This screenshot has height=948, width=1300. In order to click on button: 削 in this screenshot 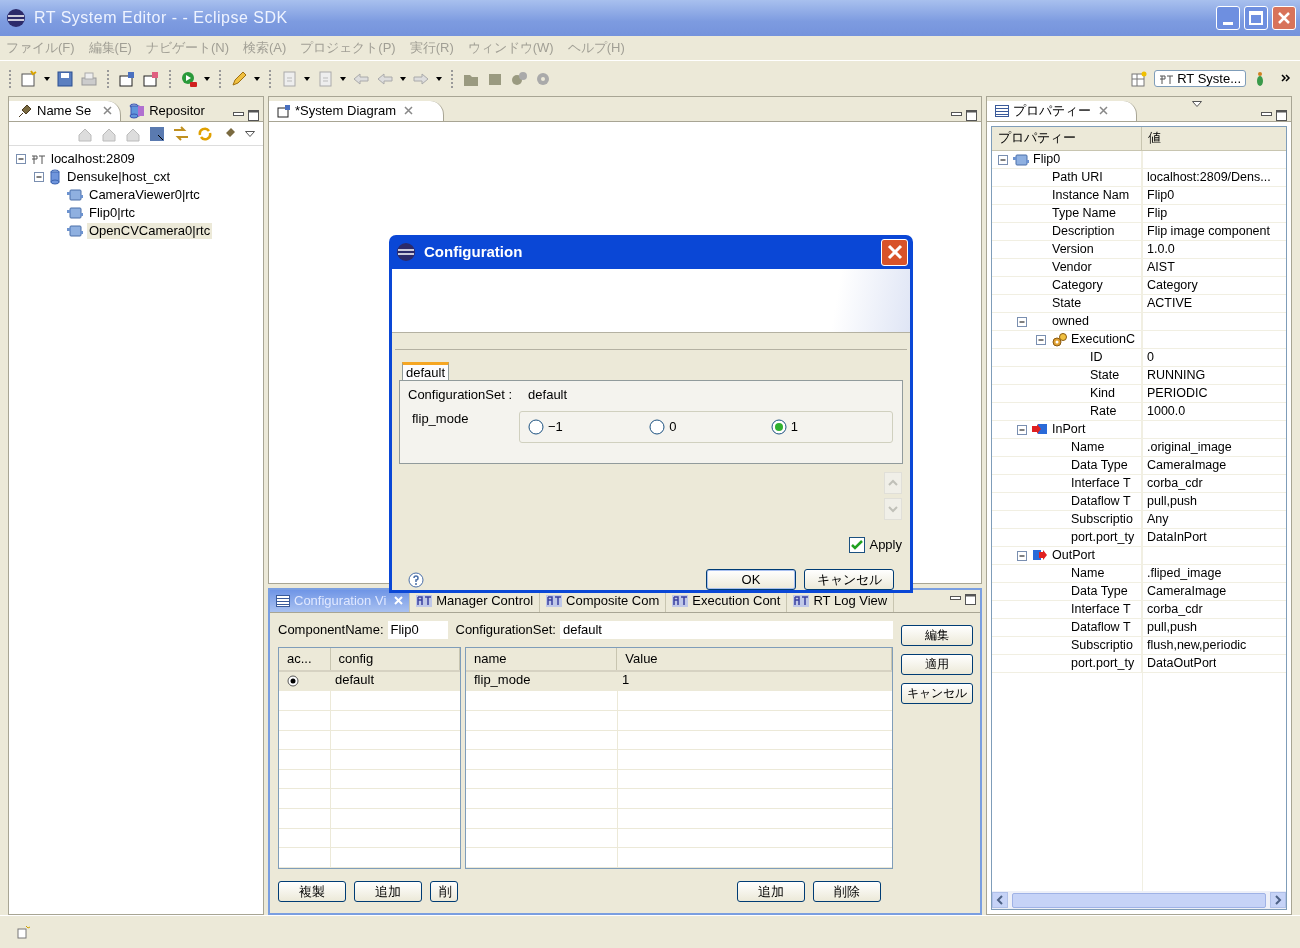, I will do `click(444, 891)`.